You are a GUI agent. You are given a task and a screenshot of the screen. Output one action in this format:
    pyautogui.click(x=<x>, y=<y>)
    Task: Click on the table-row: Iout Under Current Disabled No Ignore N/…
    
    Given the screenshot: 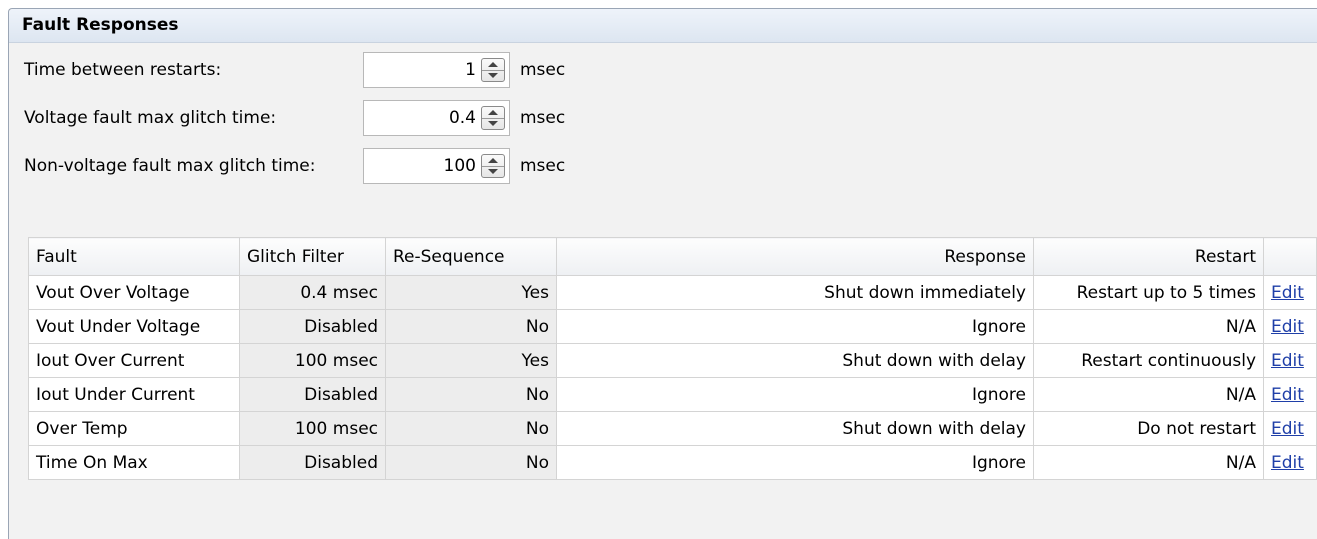 What is the action you would take?
    pyautogui.click(x=672, y=394)
    